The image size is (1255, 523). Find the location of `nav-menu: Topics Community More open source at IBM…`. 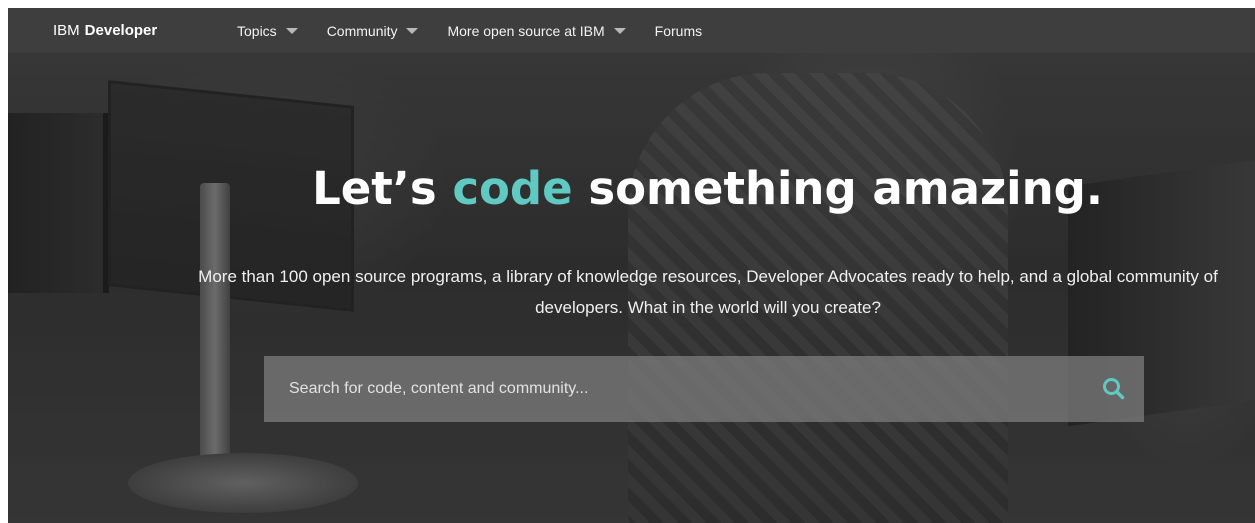

nav-menu: Topics Community More open source at IBM… is located at coordinates (484, 30).